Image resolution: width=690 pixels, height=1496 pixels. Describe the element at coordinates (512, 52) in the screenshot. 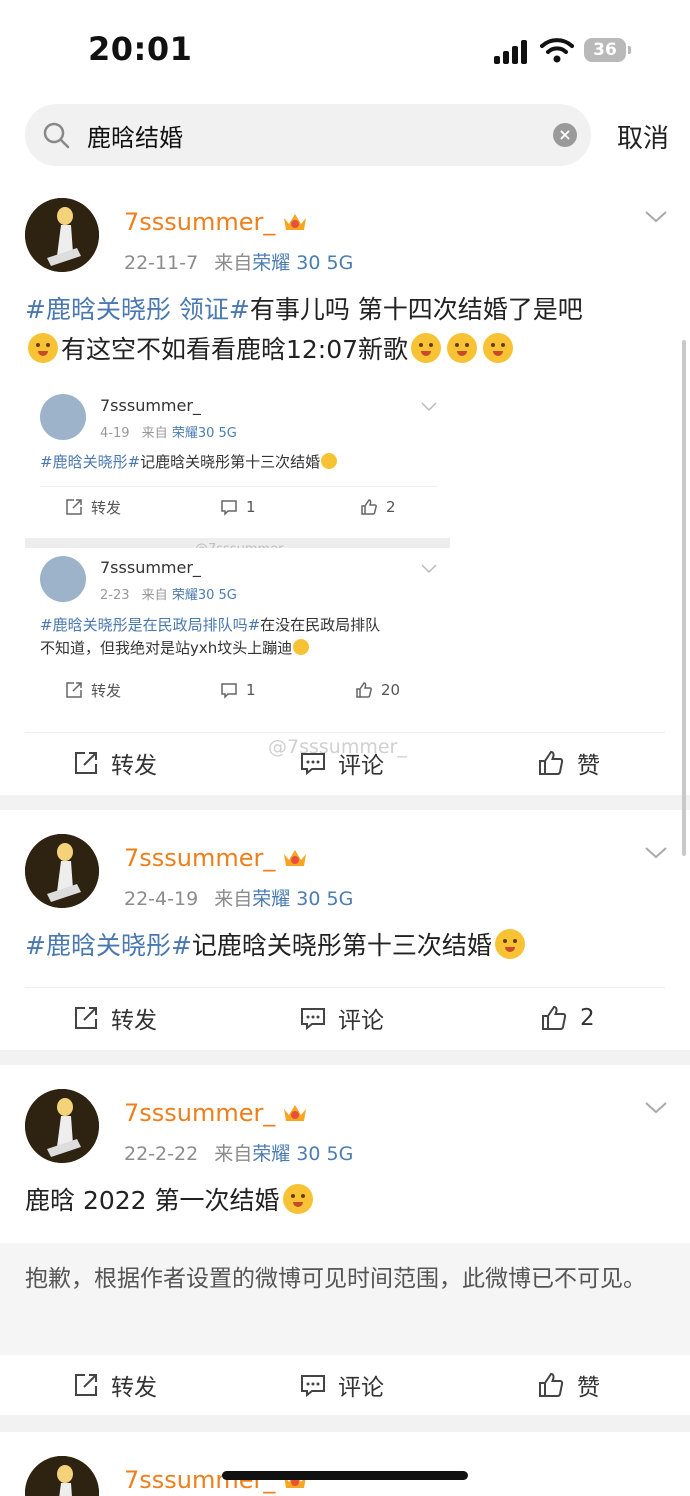

I see `signal-icon` at that location.